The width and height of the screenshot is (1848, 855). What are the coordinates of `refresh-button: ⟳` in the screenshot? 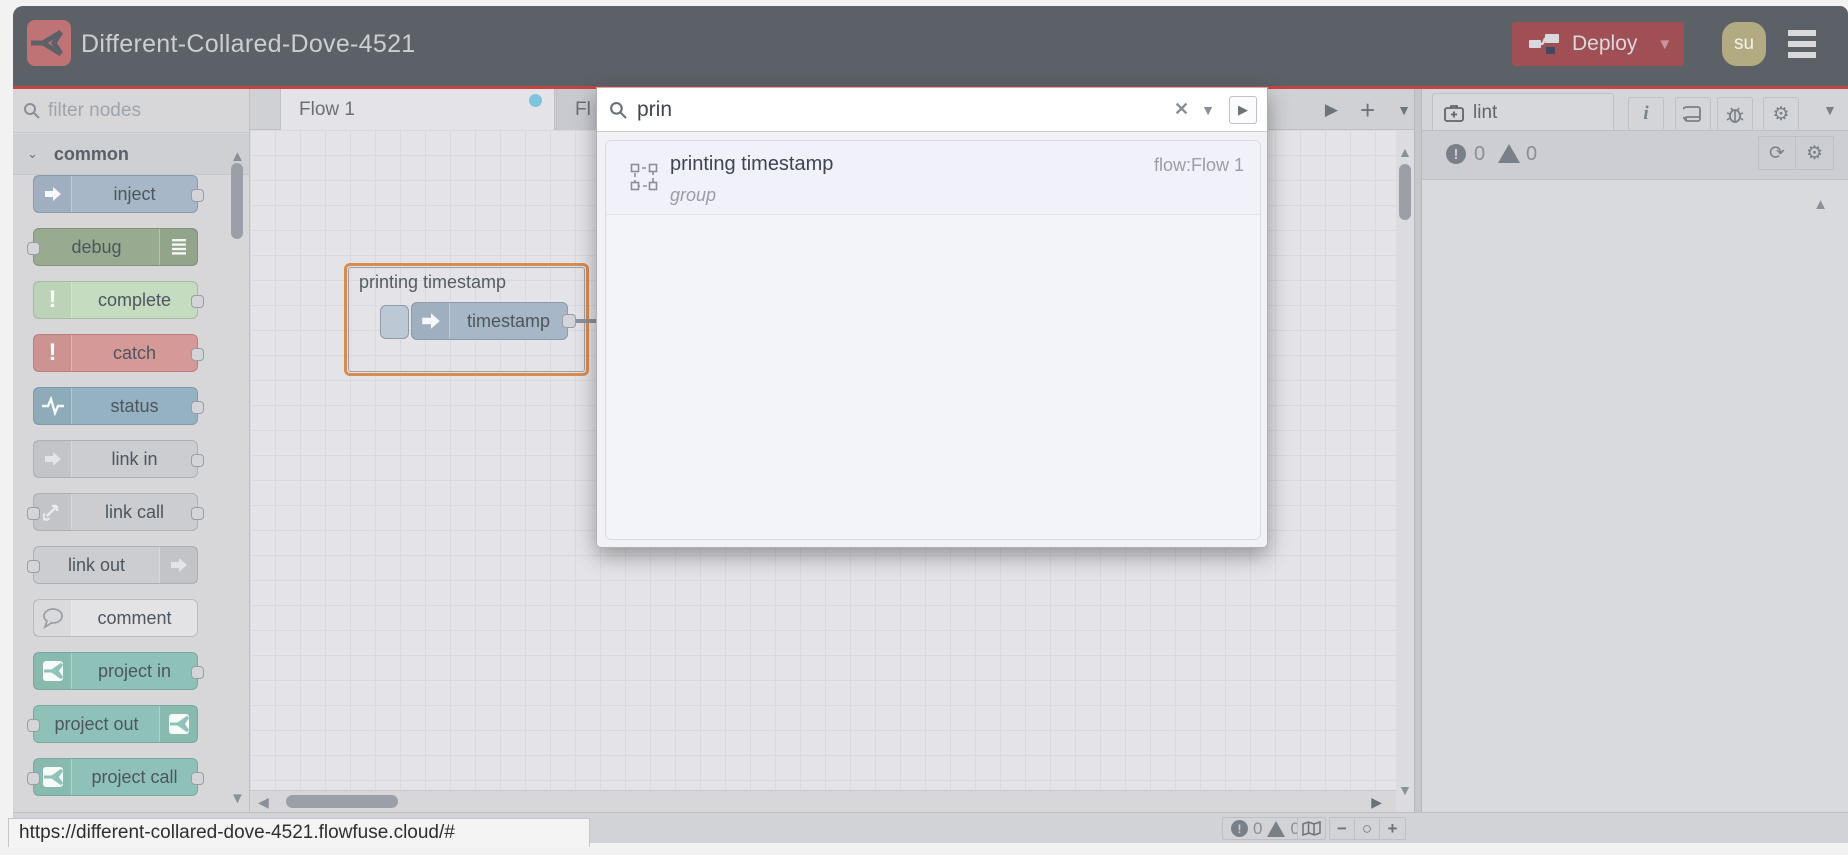 It's located at (1777, 153).